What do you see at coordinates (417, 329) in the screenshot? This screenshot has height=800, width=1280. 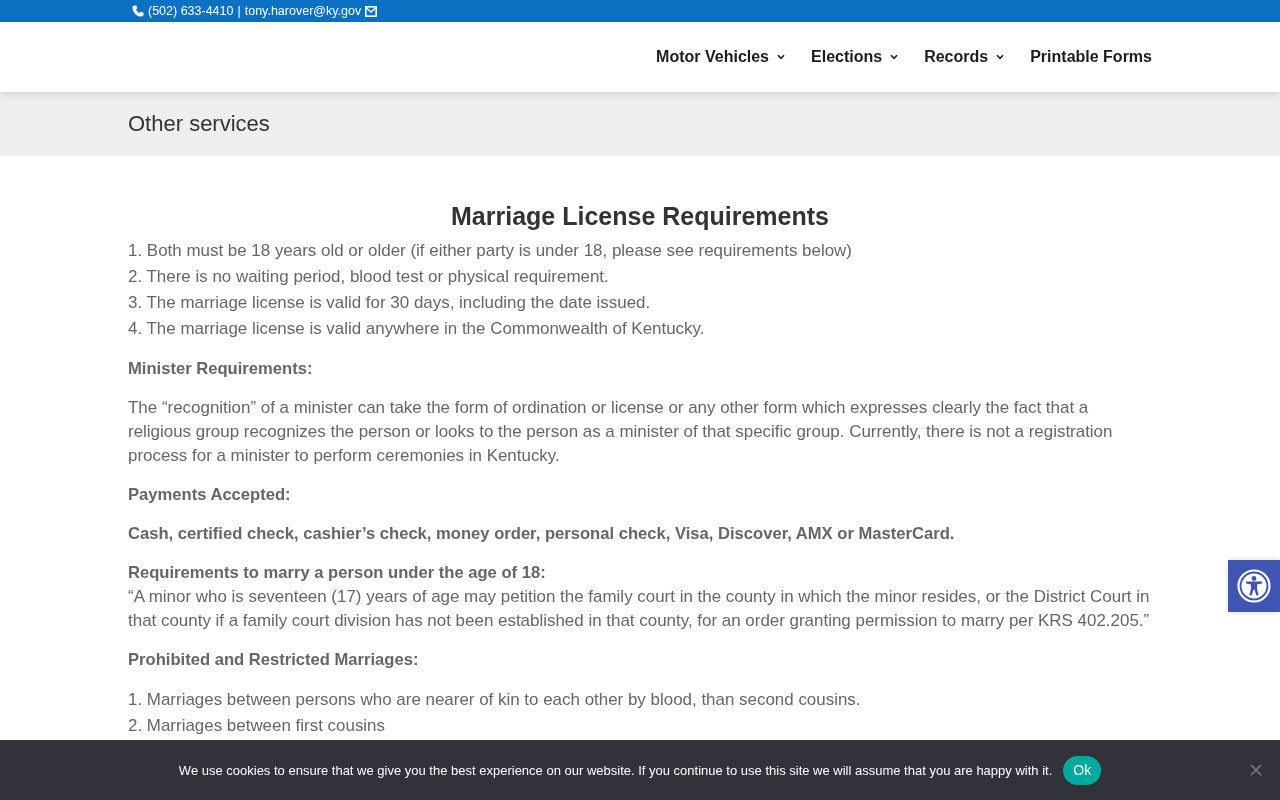 I see `list-item: 4. The marriage license is valid anywhere in the Commonwealth of Kentucky.` at bounding box center [417, 329].